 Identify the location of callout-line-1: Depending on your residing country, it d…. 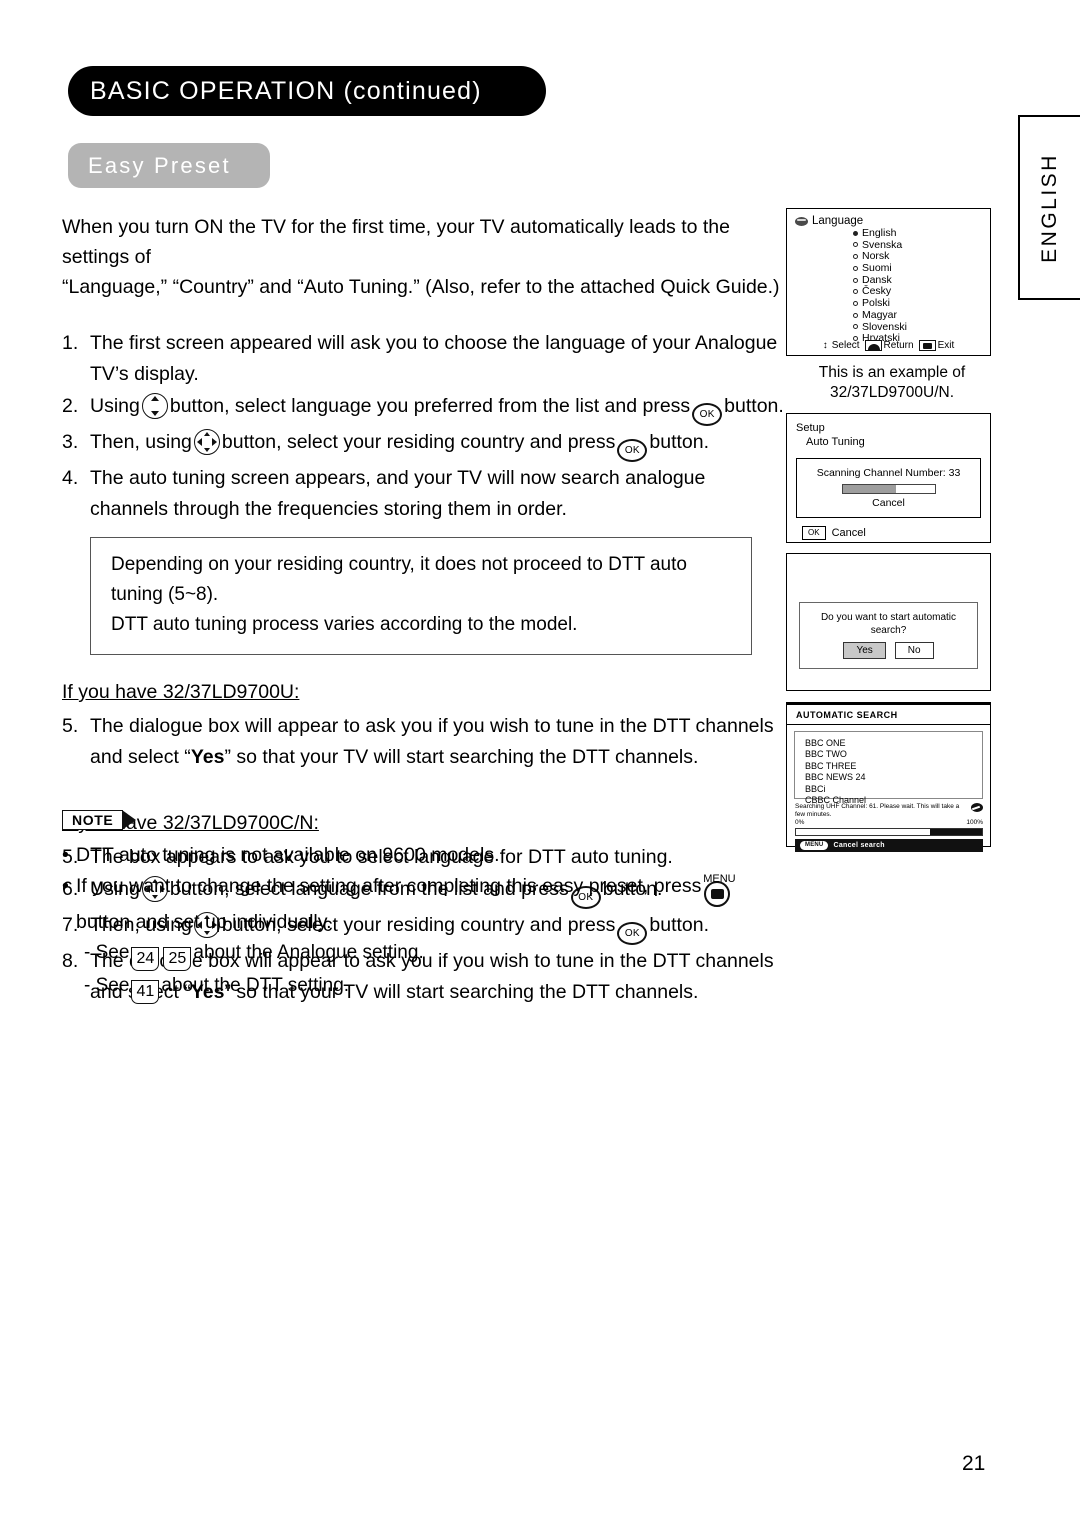
(399, 579).